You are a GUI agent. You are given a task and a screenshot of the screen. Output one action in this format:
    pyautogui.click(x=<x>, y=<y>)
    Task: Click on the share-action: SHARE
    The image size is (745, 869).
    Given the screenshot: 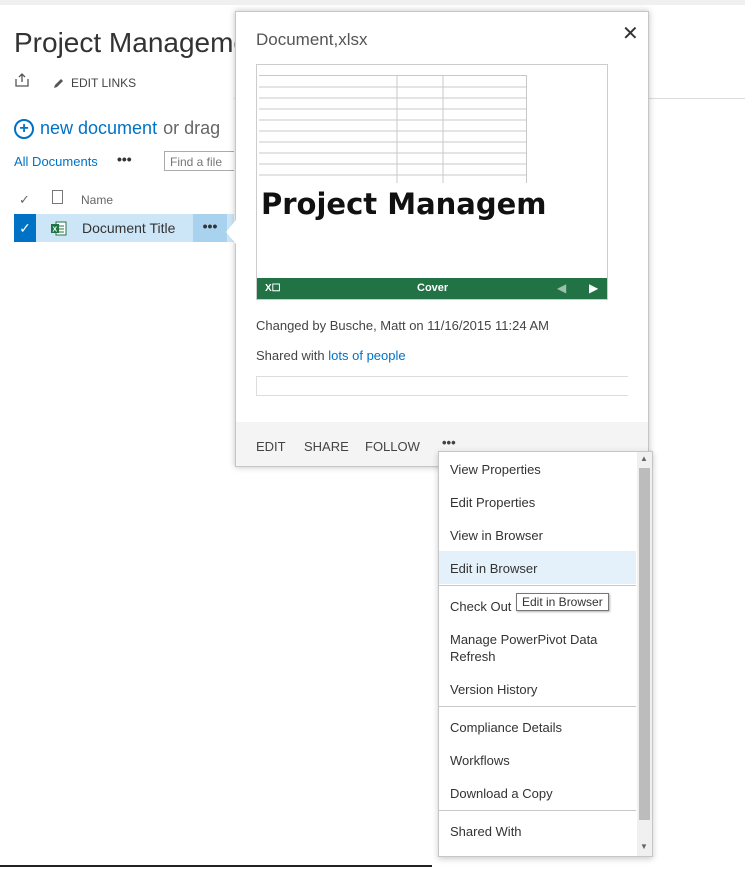 What is the action you would take?
    pyautogui.click(x=326, y=446)
    